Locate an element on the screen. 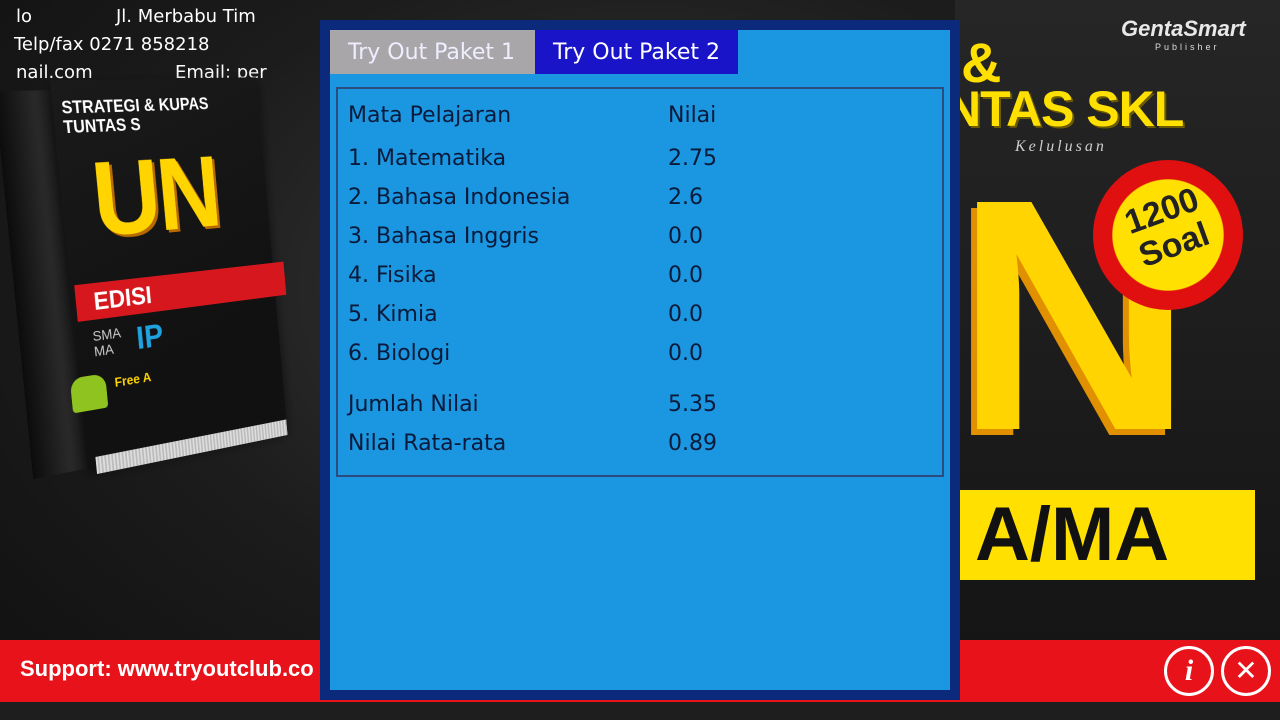 The width and height of the screenshot is (1280, 720). average-value: 0.89 is located at coordinates (692, 443).